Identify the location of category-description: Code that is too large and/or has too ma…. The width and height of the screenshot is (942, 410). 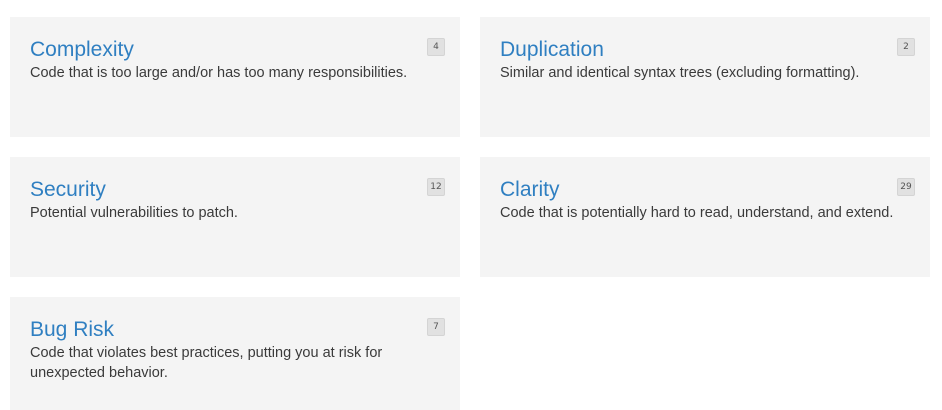
(219, 73).